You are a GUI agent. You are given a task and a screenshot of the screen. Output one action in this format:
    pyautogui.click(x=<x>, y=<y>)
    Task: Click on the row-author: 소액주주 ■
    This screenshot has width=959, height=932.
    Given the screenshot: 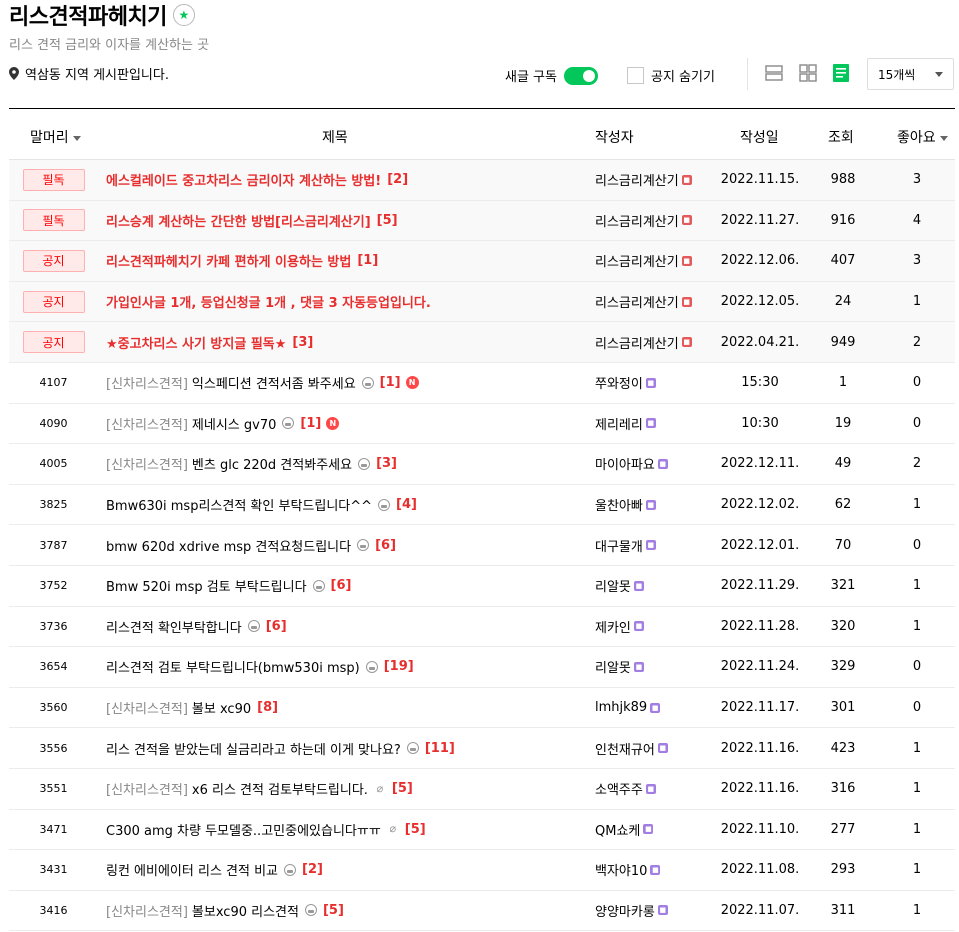 What is the action you would take?
    pyautogui.click(x=625, y=789)
    